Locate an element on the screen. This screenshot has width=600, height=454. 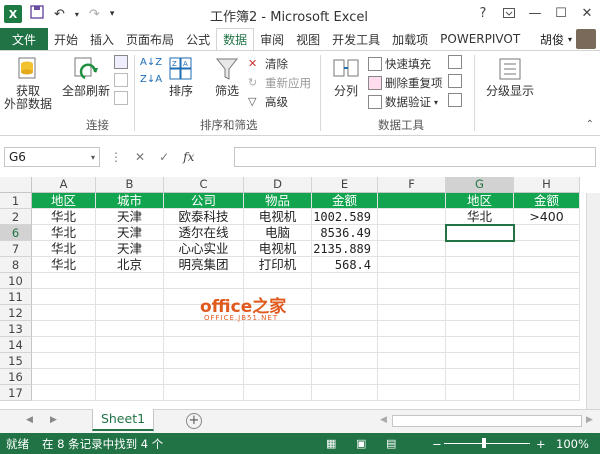
row-header: 2 is located at coordinates (16, 217).